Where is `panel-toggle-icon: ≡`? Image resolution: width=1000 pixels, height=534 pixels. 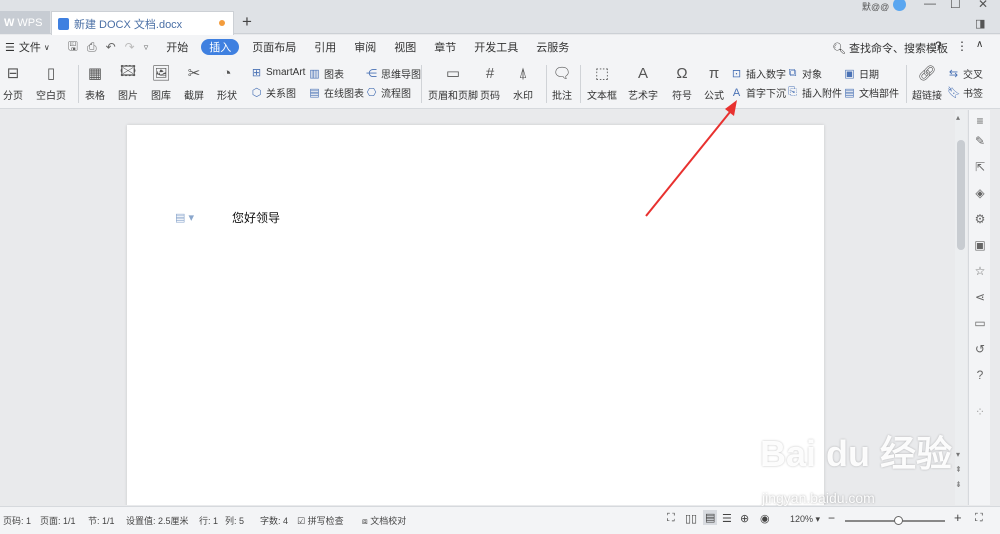 panel-toggle-icon: ≡ is located at coordinates (980, 121).